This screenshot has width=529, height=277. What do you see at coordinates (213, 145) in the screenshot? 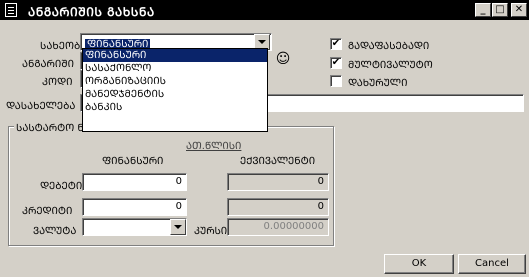
I see `year-tab: ᲐᲗ.ᲬᲚᲘᲡᲘ` at bounding box center [213, 145].